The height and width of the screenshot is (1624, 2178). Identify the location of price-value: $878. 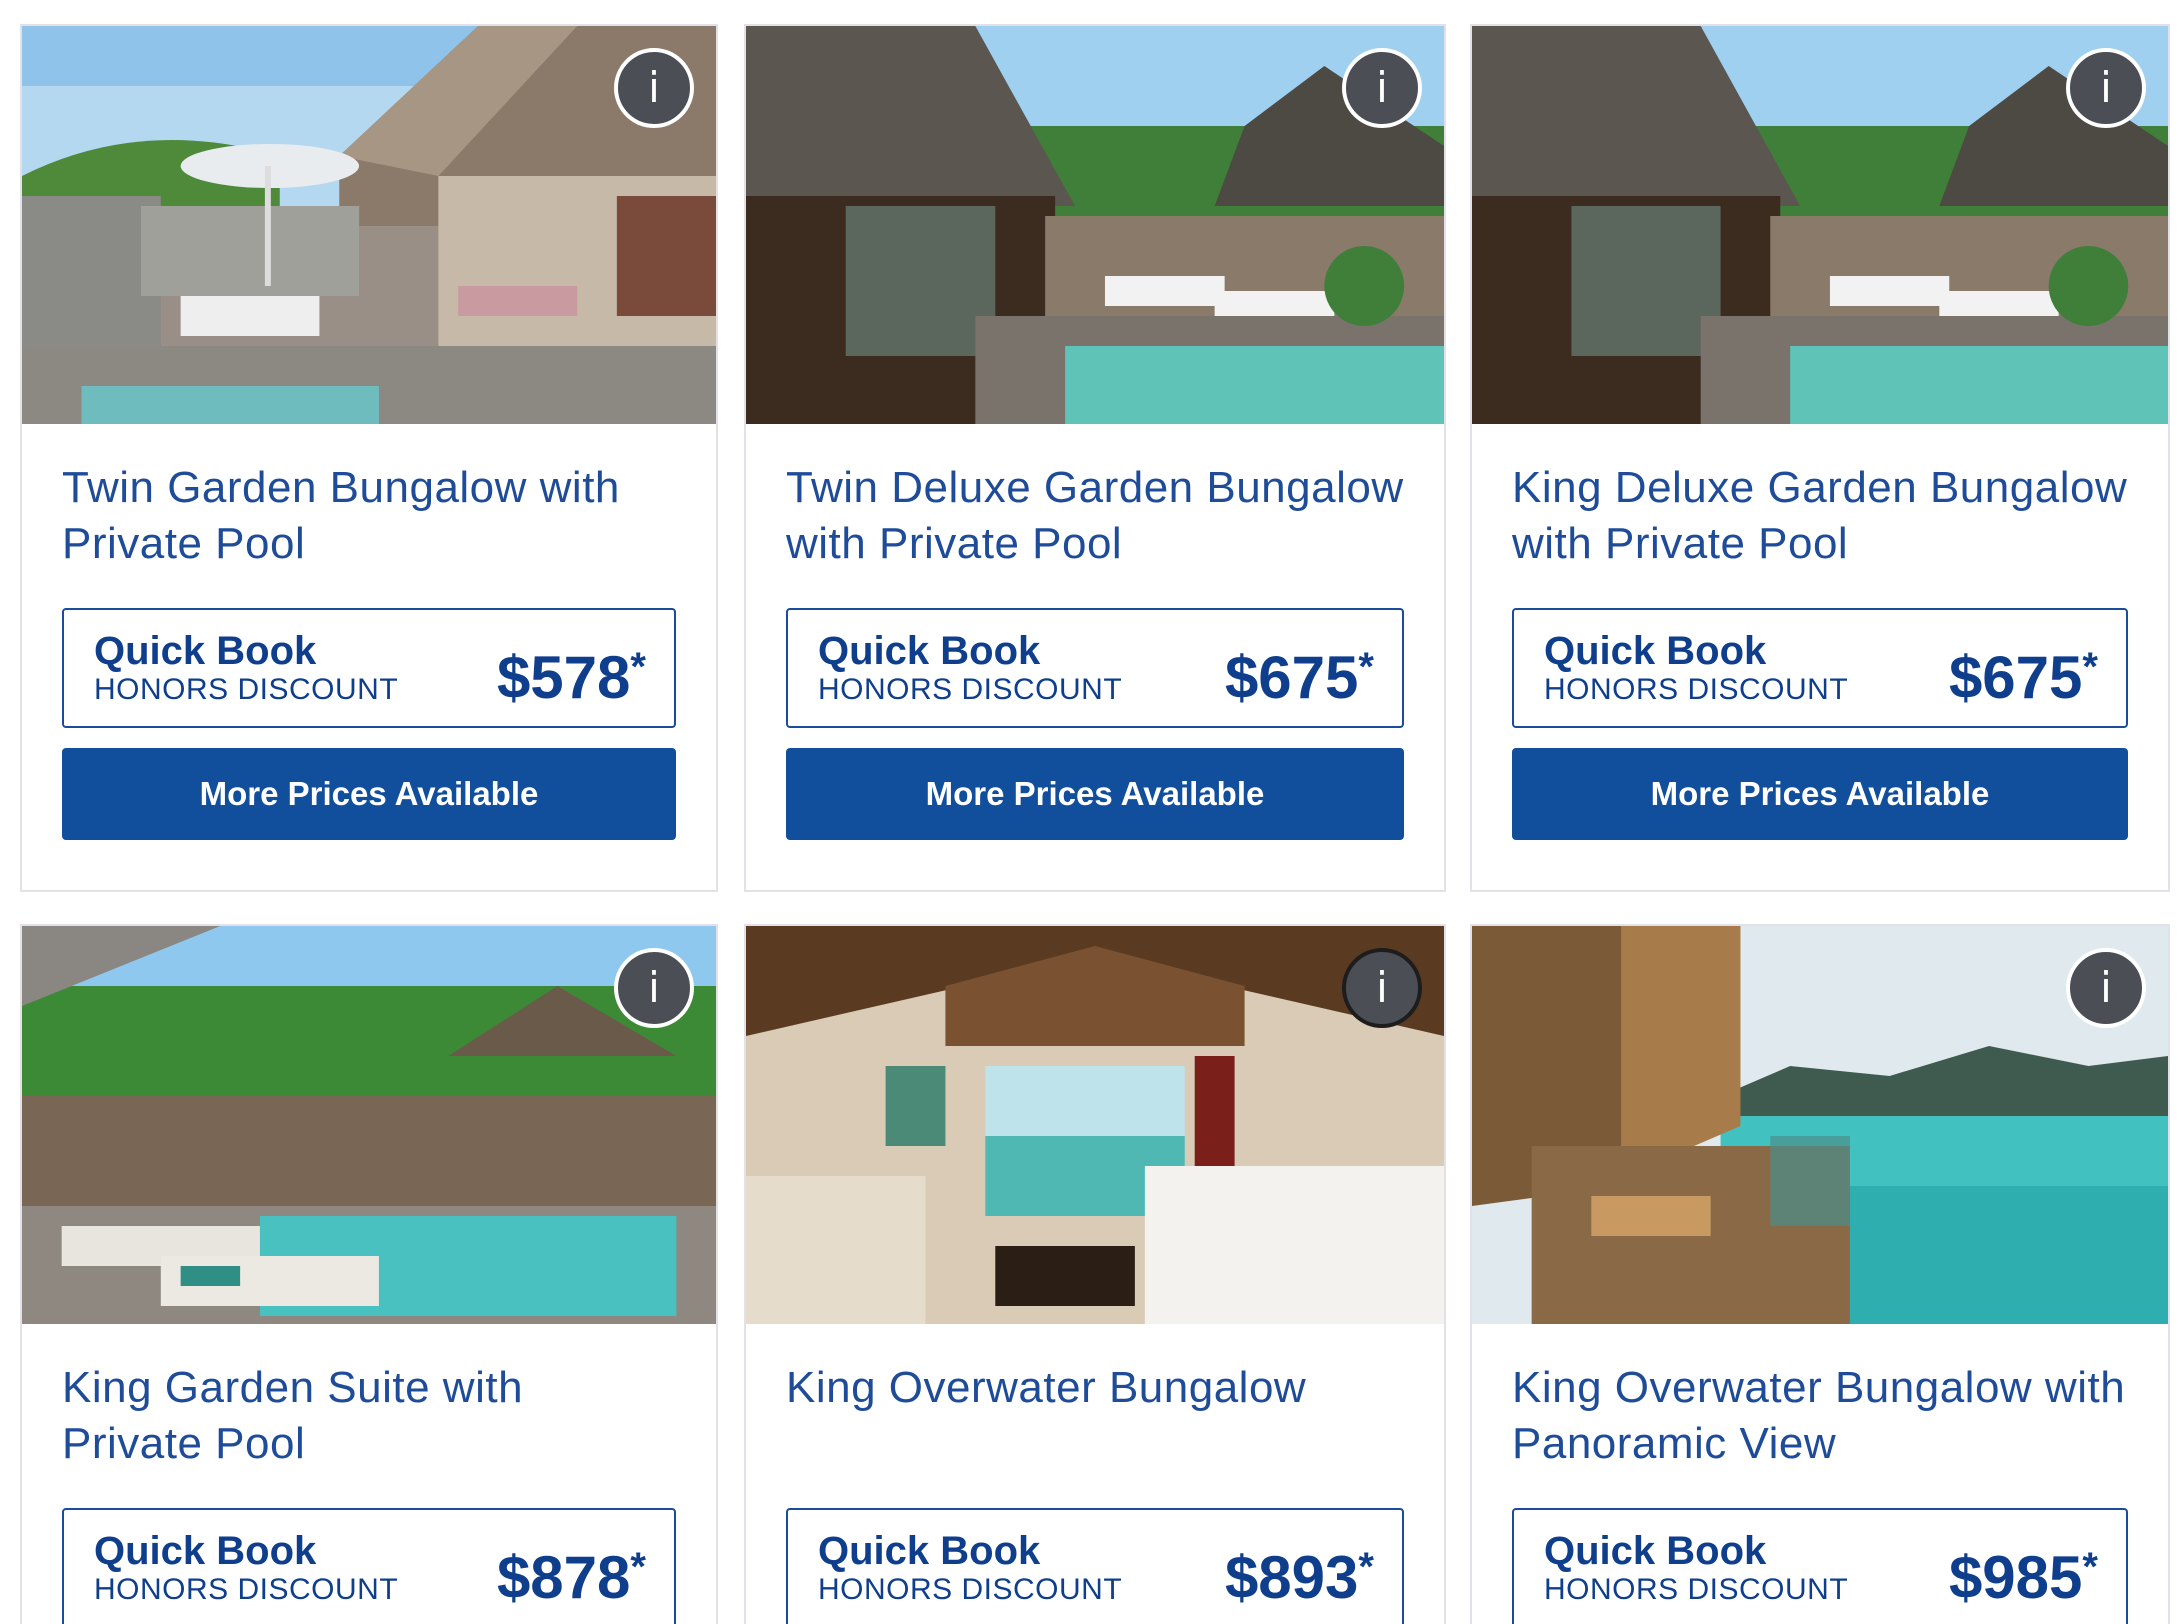
(563, 1577).